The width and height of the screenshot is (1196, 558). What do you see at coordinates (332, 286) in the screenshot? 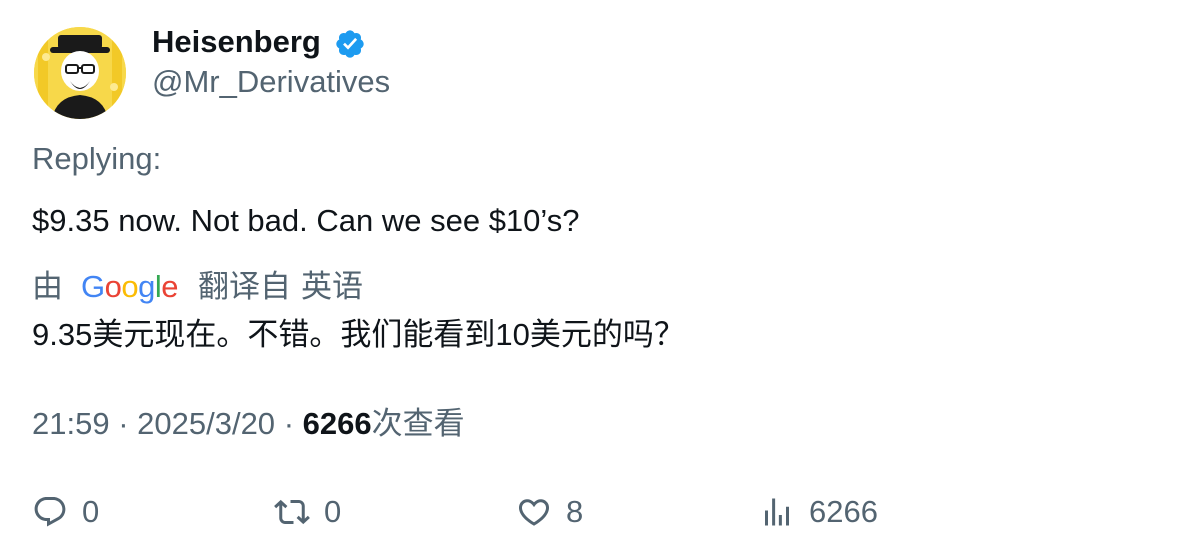
I see `translation-source-language: 英语` at bounding box center [332, 286].